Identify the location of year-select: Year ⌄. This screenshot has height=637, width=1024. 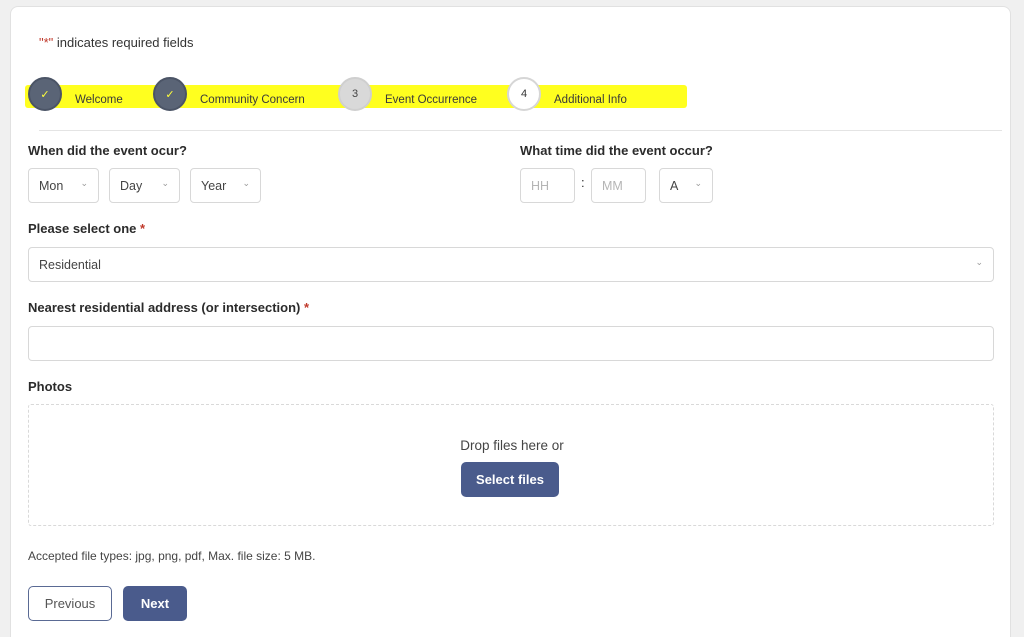
(225, 185).